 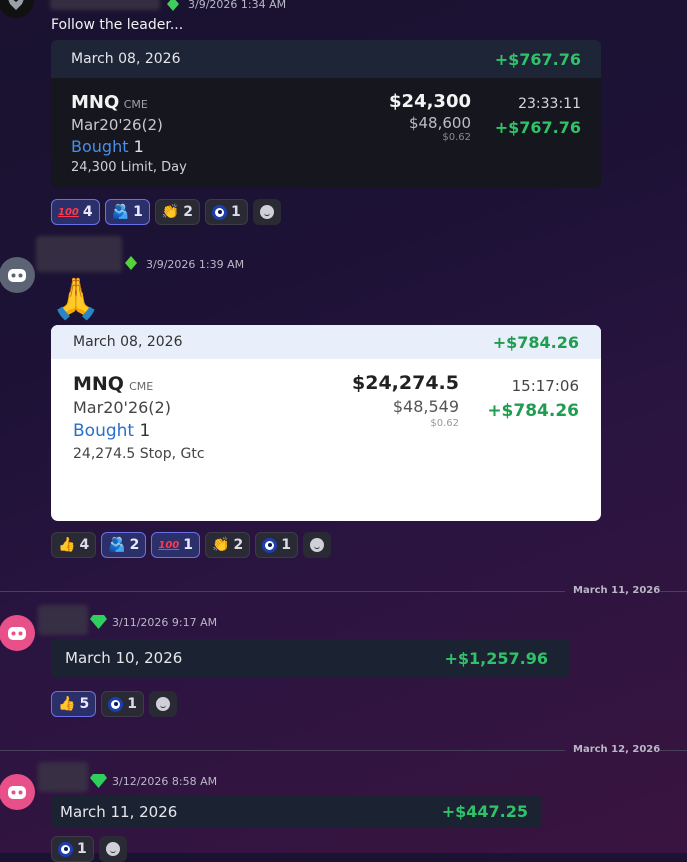 I want to click on trade-card: March 11, 2026 +$447.25, so click(x=296, y=811).